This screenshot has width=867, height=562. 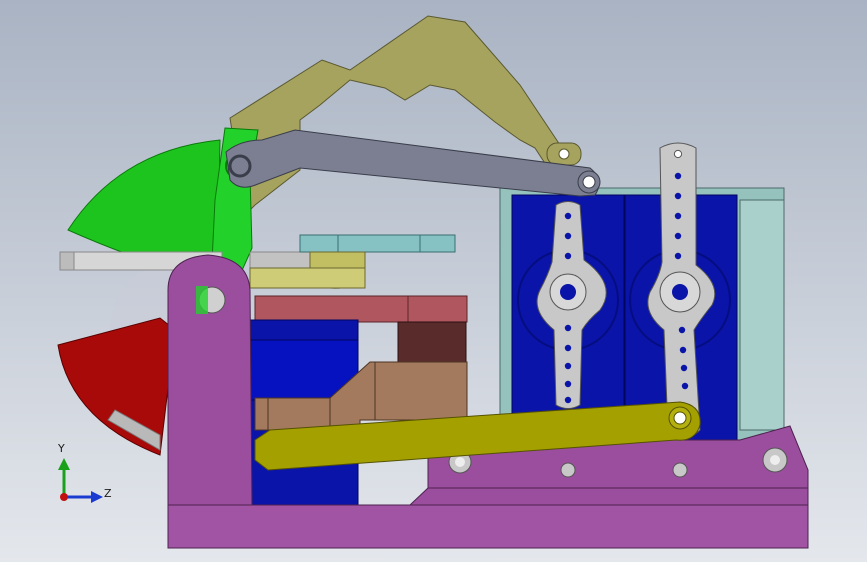 What do you see at coordinates (97, 497) in the screenshot?
I see `triad-z-arrow` at bounding box center [97, 497].